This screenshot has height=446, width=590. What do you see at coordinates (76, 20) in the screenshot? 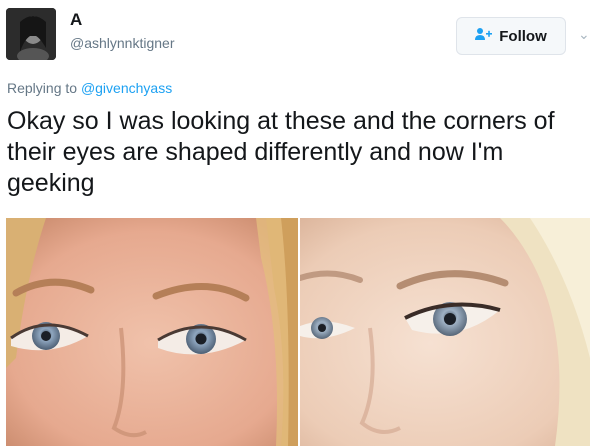
I see `display-name: A` at bounding box center [76, 20].